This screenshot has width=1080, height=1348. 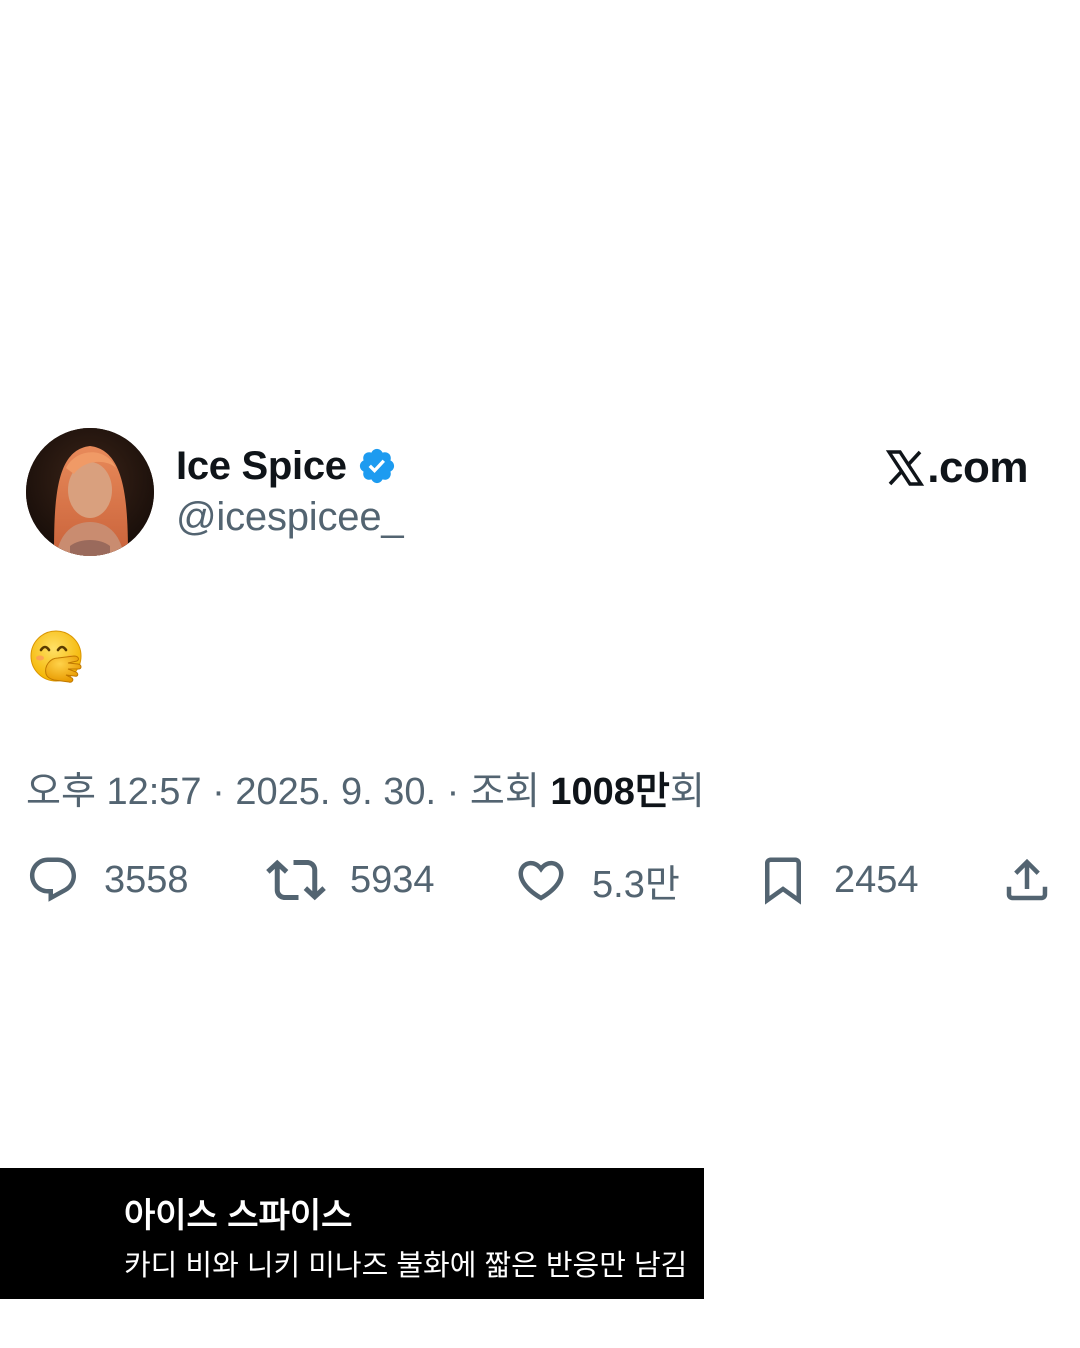 What do you see at coordinates (296, 880) in the screenshot?
I see `repost-icon` at bounding box center [296, 880].